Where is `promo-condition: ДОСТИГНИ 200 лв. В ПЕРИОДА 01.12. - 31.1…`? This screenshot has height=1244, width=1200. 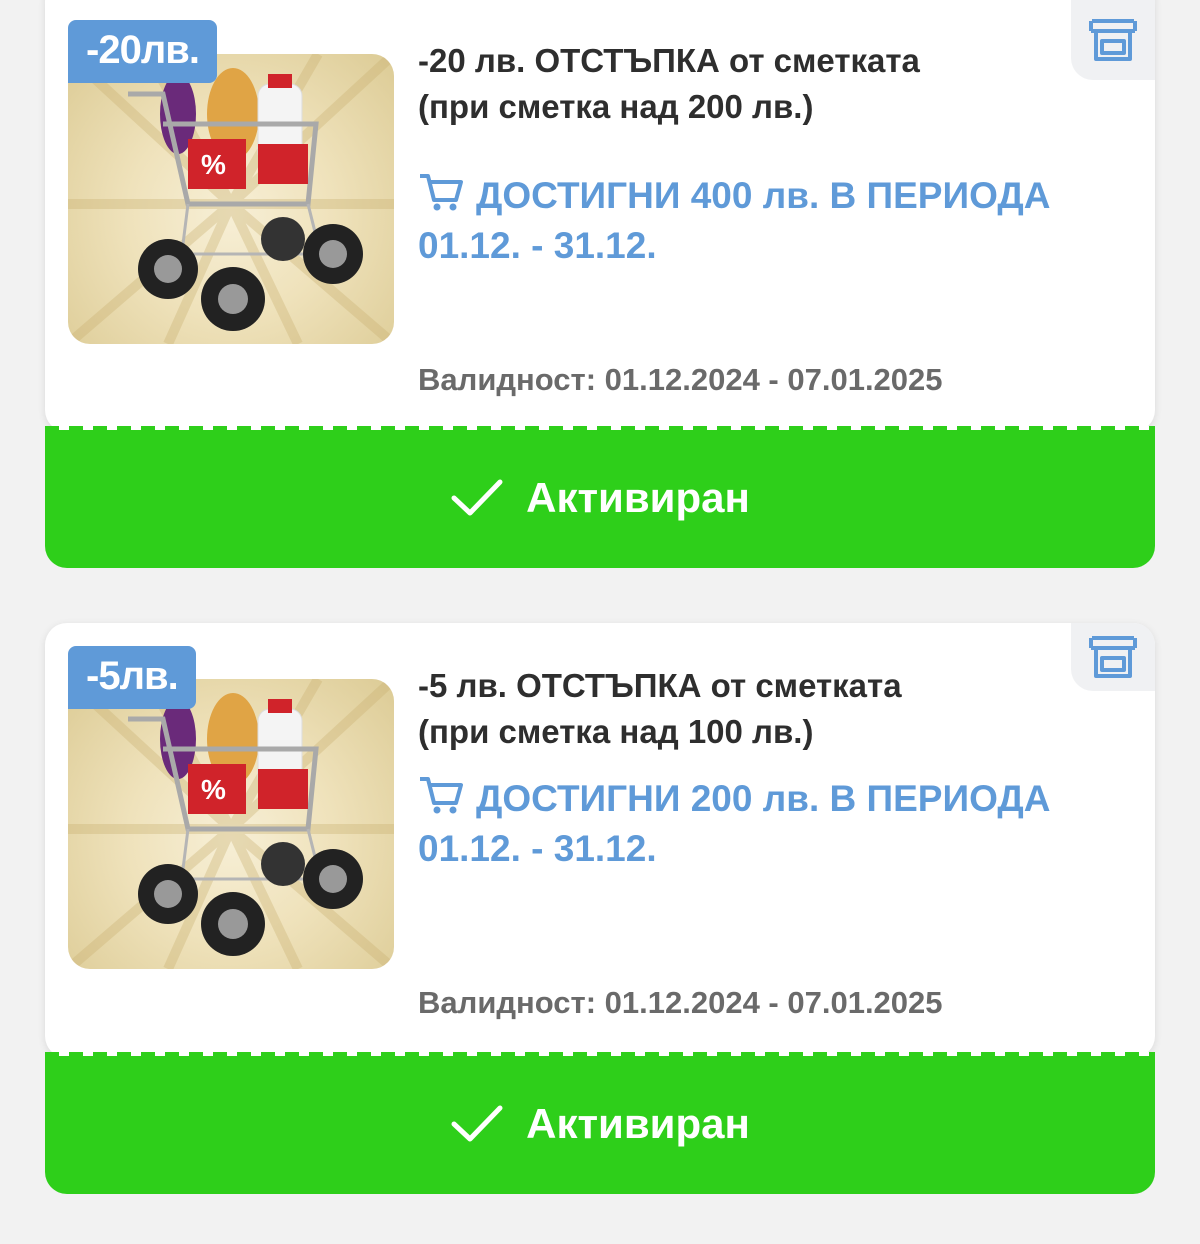
promo-condition: ДОСТИГНИ 200 лв. В ПЕРИОДА 01.12. - 31.1… is located at coordinates (763, 823).